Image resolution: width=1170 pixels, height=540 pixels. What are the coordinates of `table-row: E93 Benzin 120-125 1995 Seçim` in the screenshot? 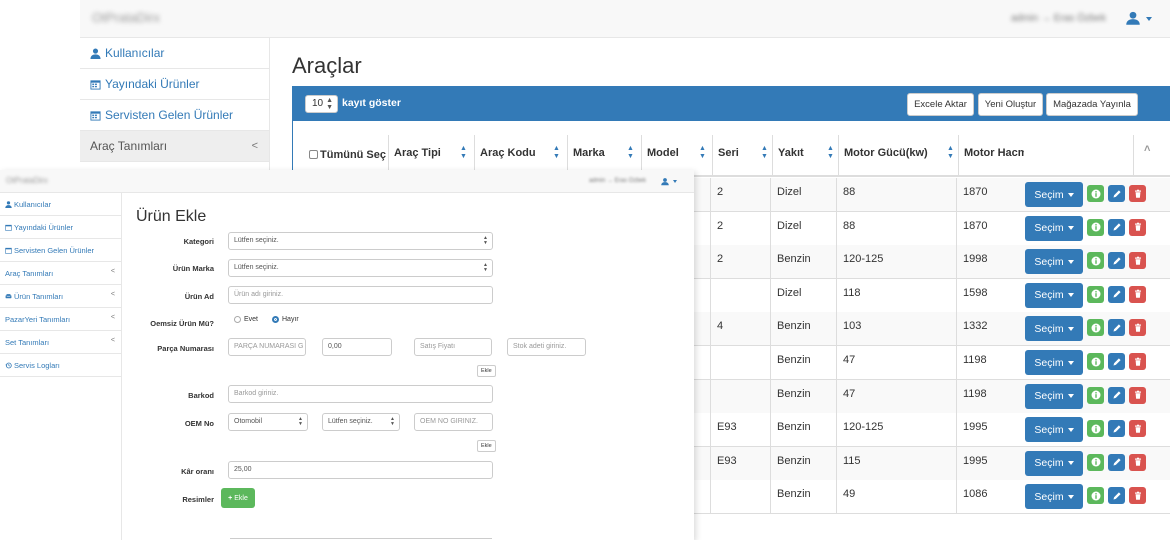 It's located at (932, 430).